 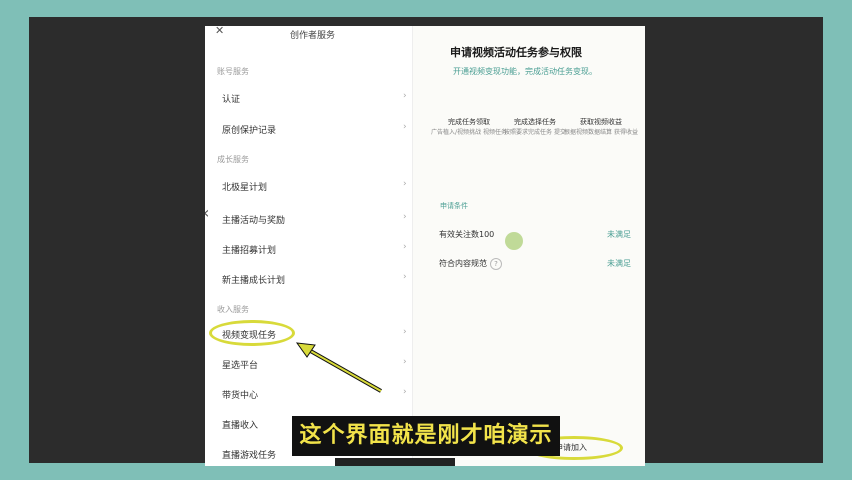 What do you see at coordinates (426, 436) in the screenshot?
I see `subtitle-caption: 这个界面就是刚才咱演示` at bounding box center [426, 436].